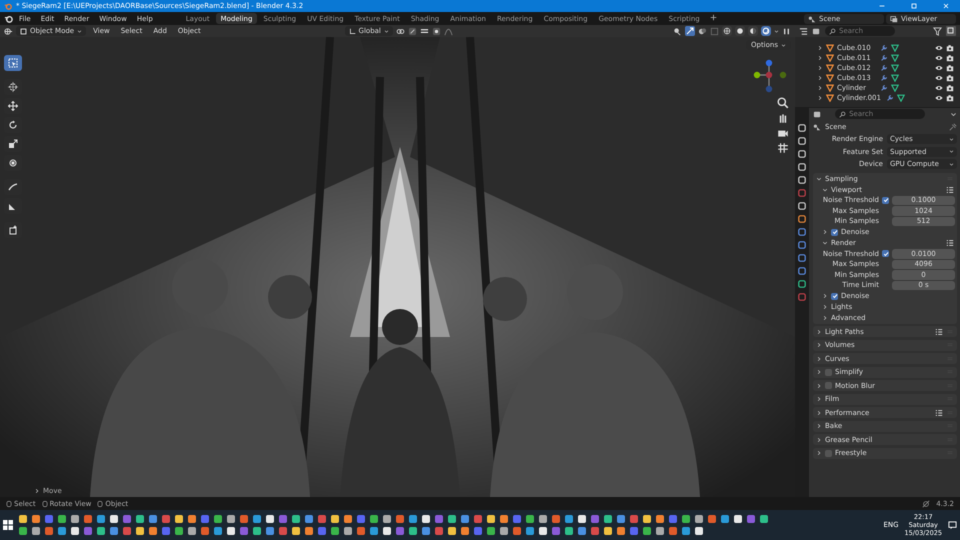 The width and height of the screenshot is (960, 540). What do you see at coordinates (952, 525) in the screenshot?
I see `notification-icon` at bounding box center [952, 525].